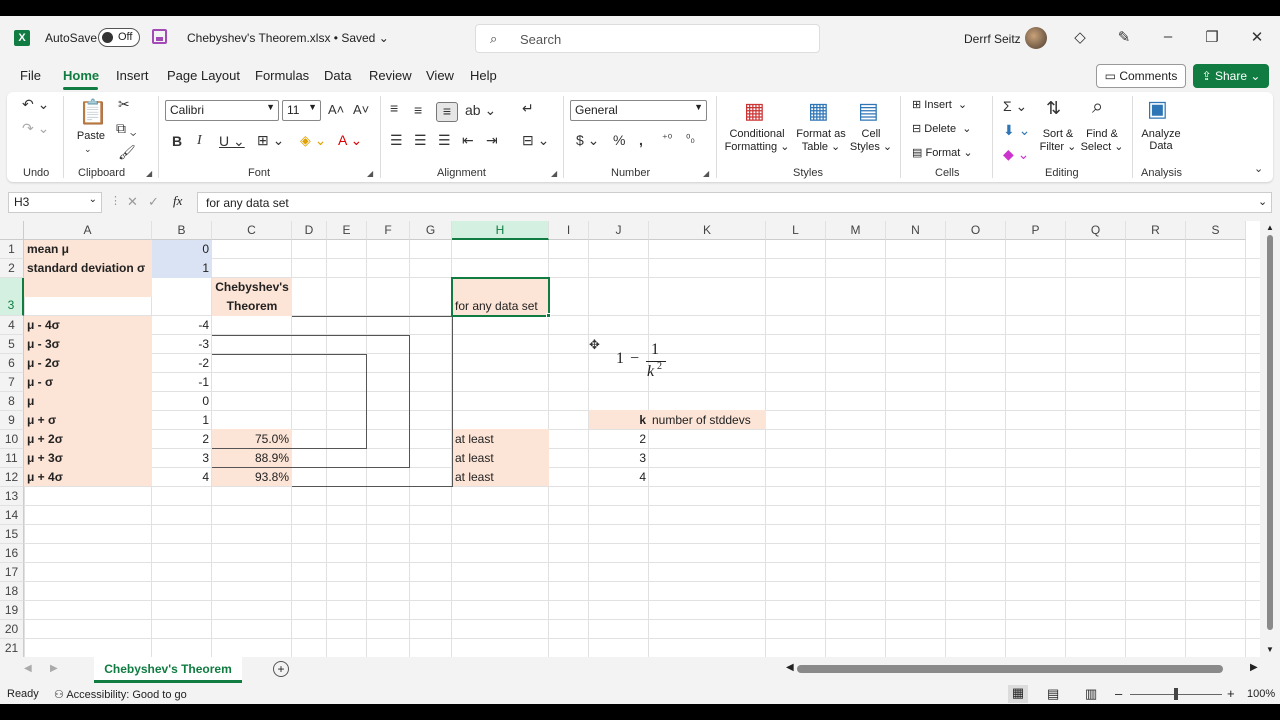 This screenshot has width=1280, height=720. What do you see at coordinates (124, 104) in the screenshot?
I see `cut-icon: ✂` at bounding box center [124, 104].